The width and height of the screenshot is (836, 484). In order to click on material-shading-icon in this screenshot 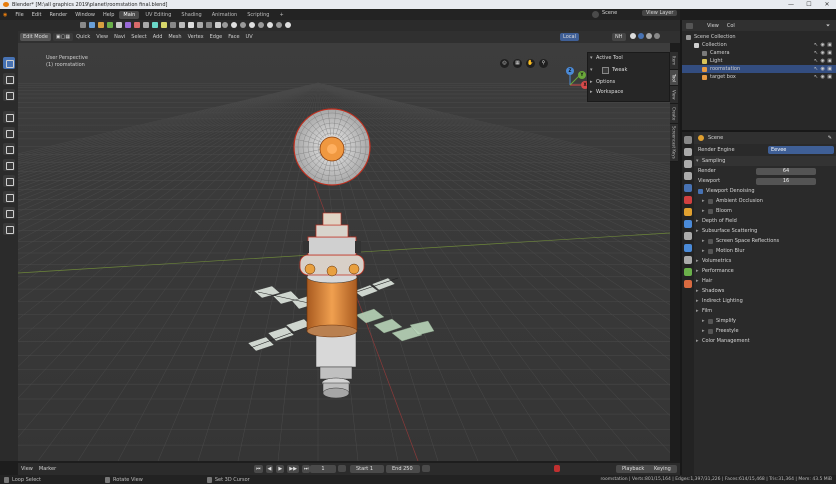, I will do `click(649, 36)`.